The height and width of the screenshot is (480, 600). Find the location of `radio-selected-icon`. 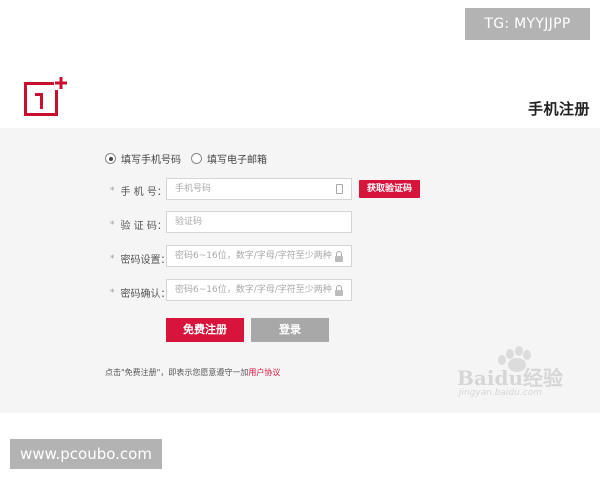

radio-selected-icon is located at coordinates (110, 158).